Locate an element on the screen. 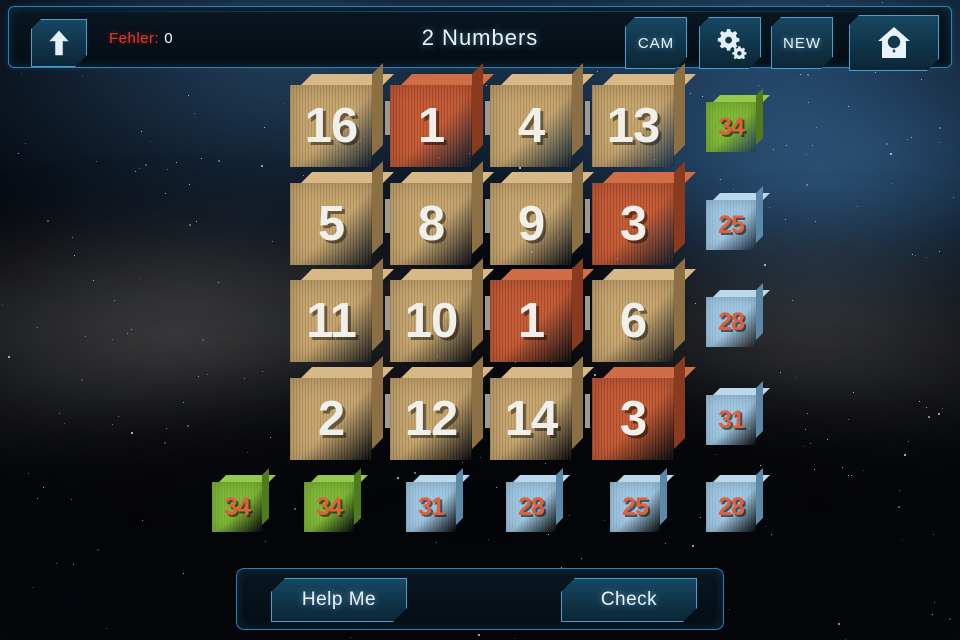  cube-number: 4 is located at coordinates (531, 125).